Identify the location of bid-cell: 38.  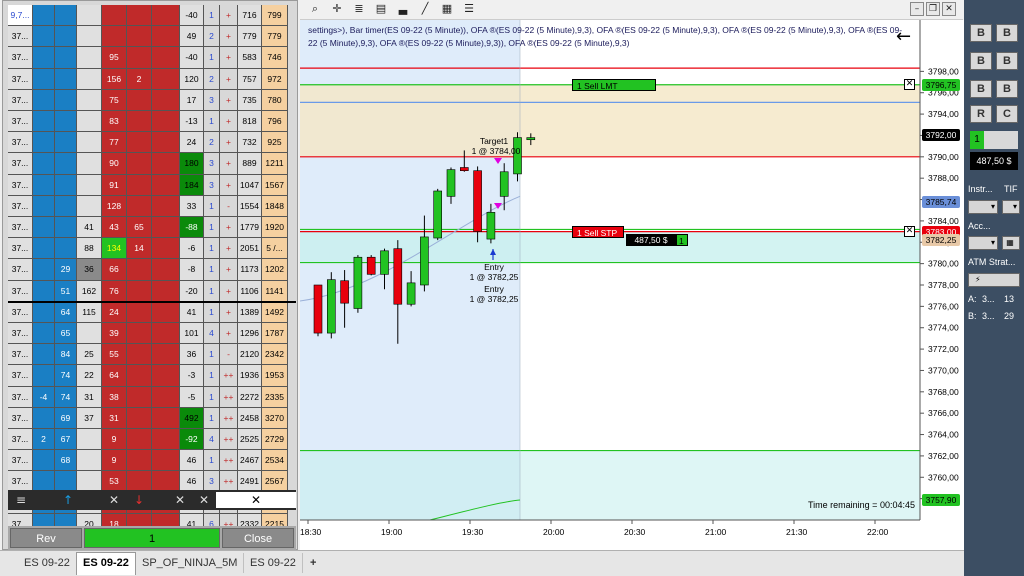
(114, 397).